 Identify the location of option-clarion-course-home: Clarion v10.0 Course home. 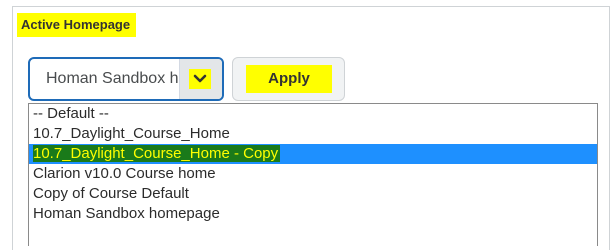
(313, 174).